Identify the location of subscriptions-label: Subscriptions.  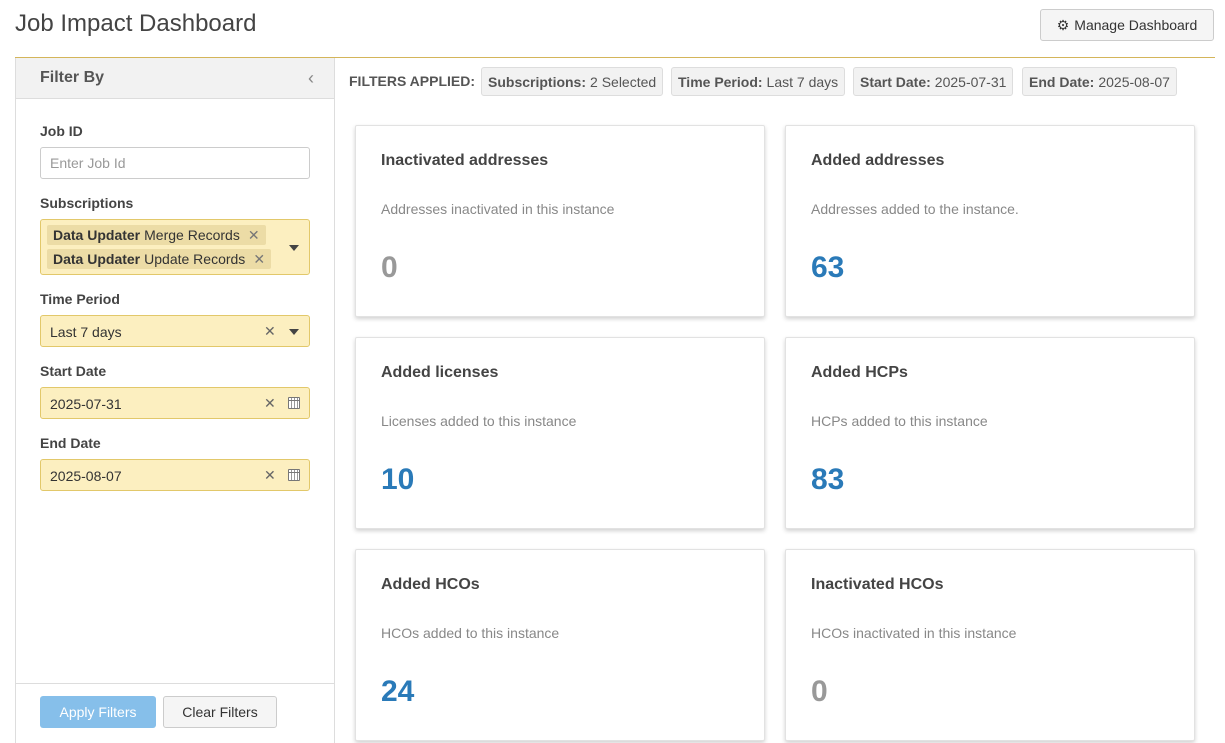
(87, 203).